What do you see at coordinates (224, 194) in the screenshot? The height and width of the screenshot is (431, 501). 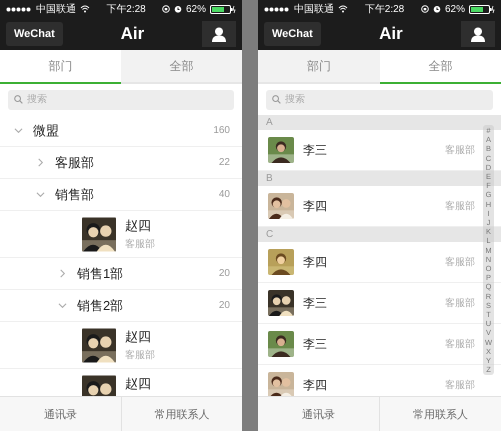 I see `member-count: 40` at bounding box center [224, 194].